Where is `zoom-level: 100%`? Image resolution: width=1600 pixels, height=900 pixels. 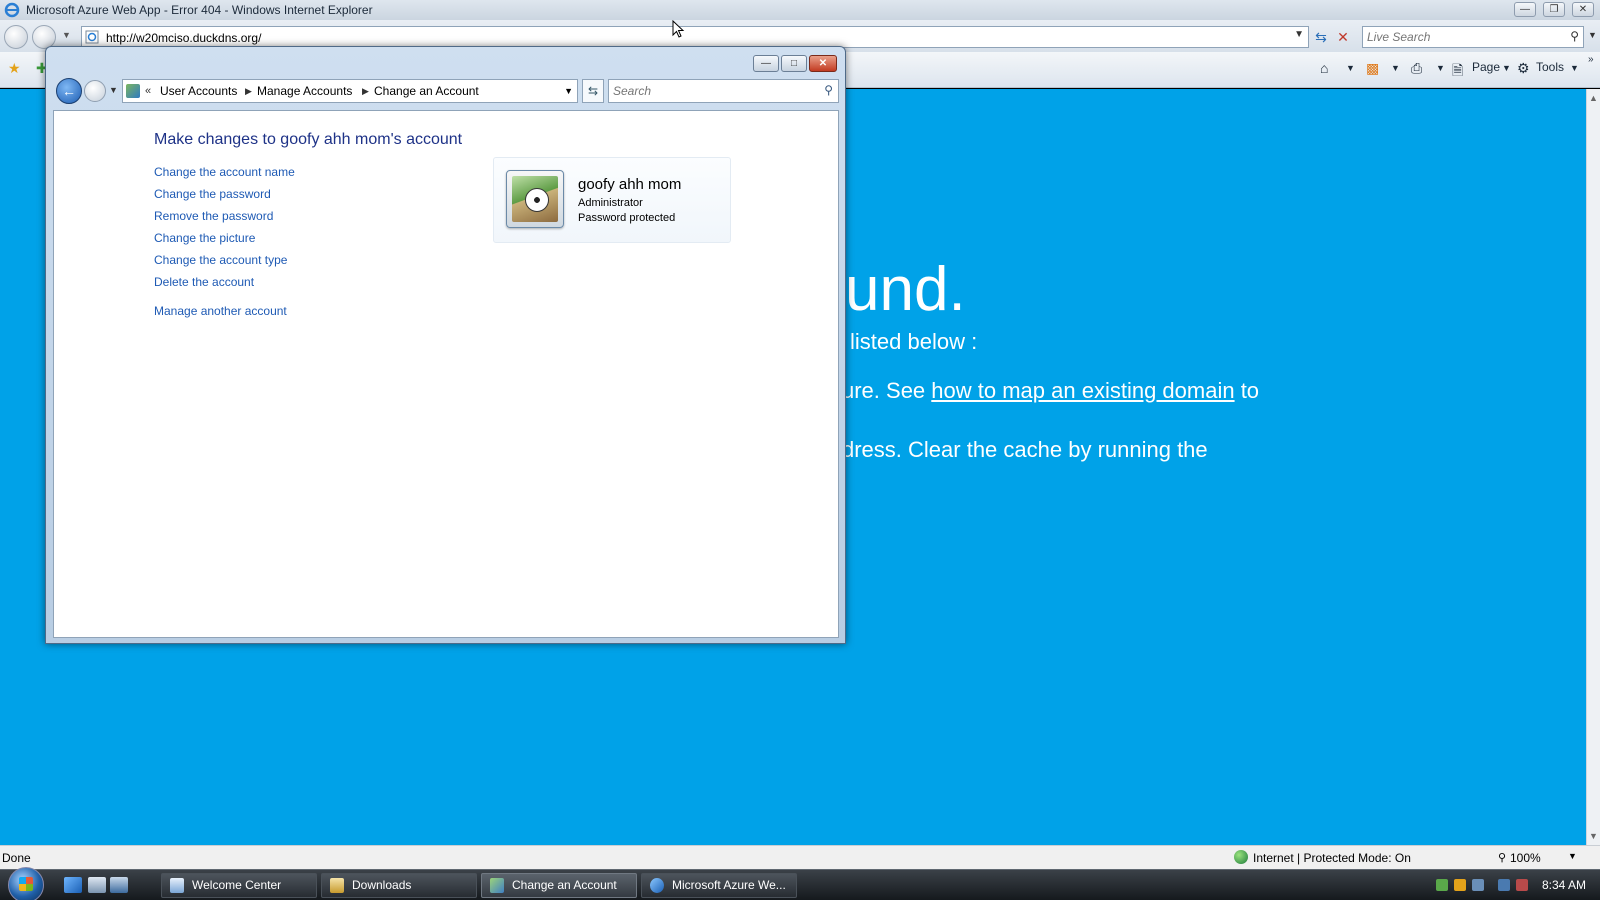
zoom-level: 100% is located at coordinates (1525, 858).